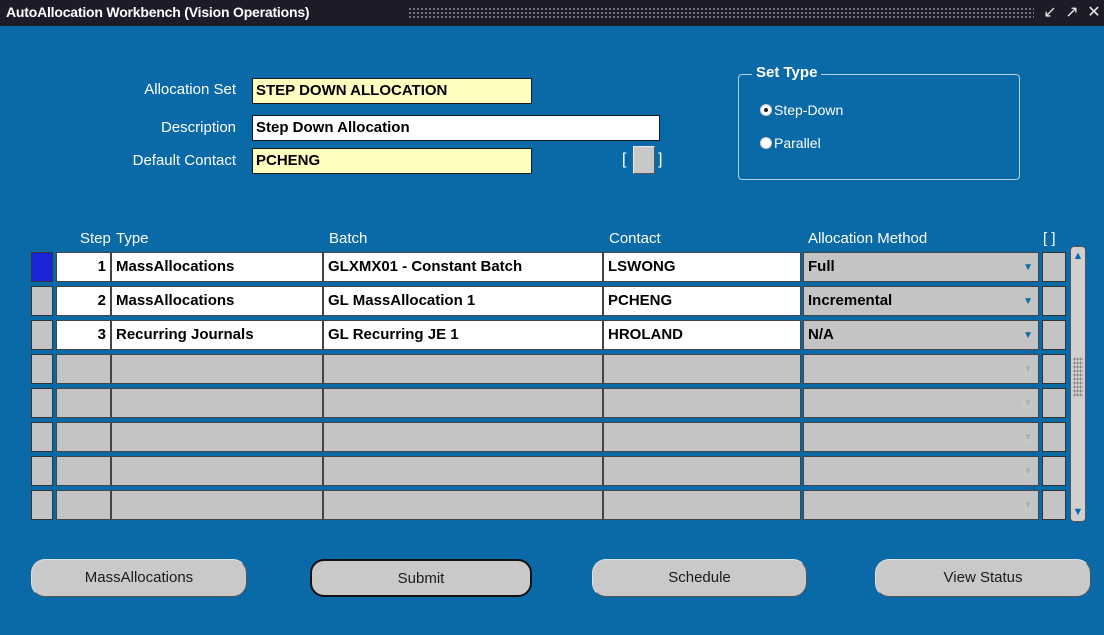  What do you see at coordinates (821, 334) in the screenshot?
I see `allocation-method-value: N/A` at bounding box center [821, 334].